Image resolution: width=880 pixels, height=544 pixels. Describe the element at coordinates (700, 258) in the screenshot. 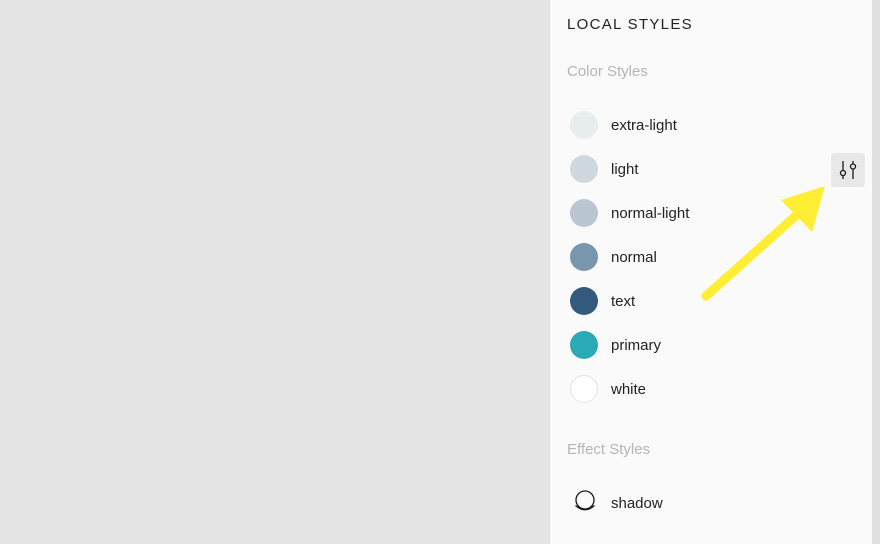

I see `color-style-normal: normal` at that location.